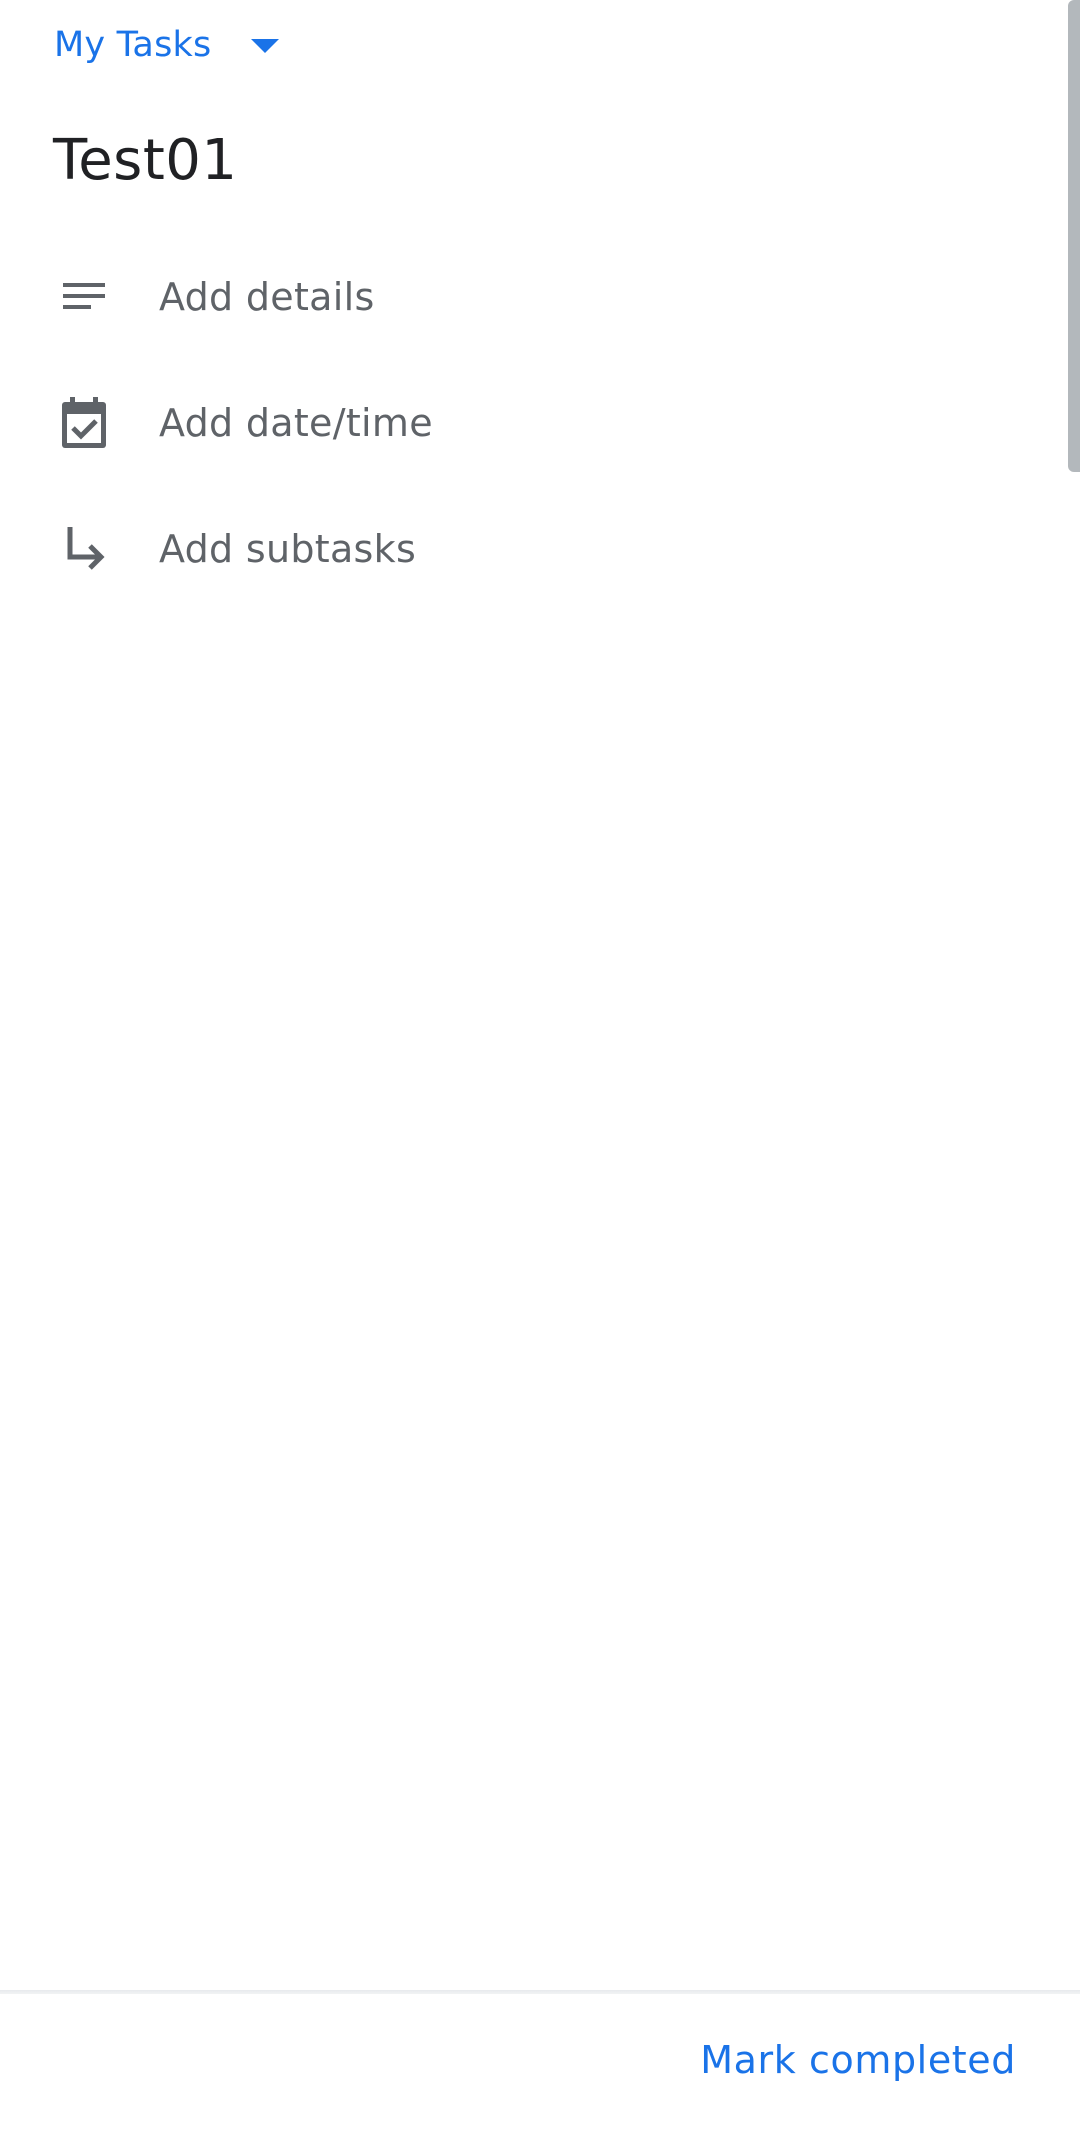 The height and width of the screenshot is (2140, 1080). I want to click on add-subtasks-label: Add subtasks, so click(288, 549).